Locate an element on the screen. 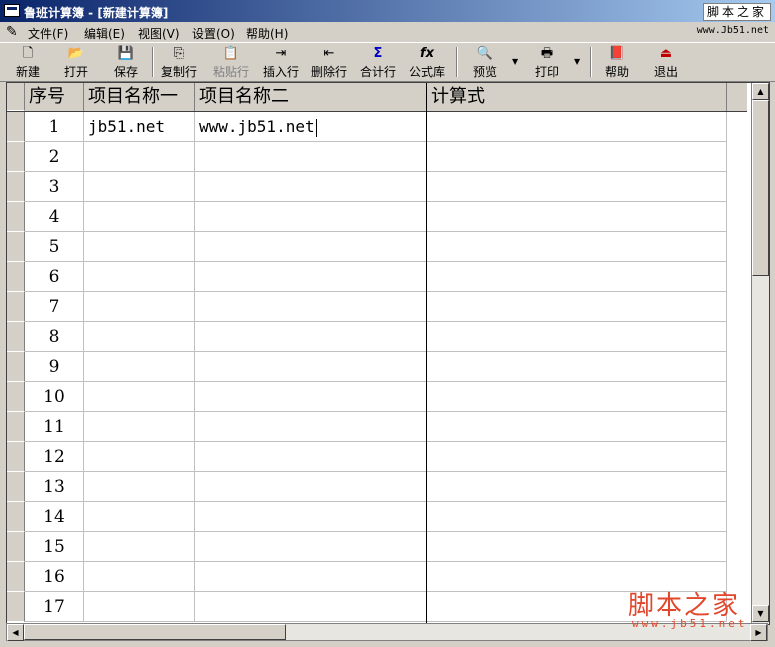 The height and width of the screenshot is (647, 775). header-item-name-2: 项目名称二 is located at coordinates (311, 97).